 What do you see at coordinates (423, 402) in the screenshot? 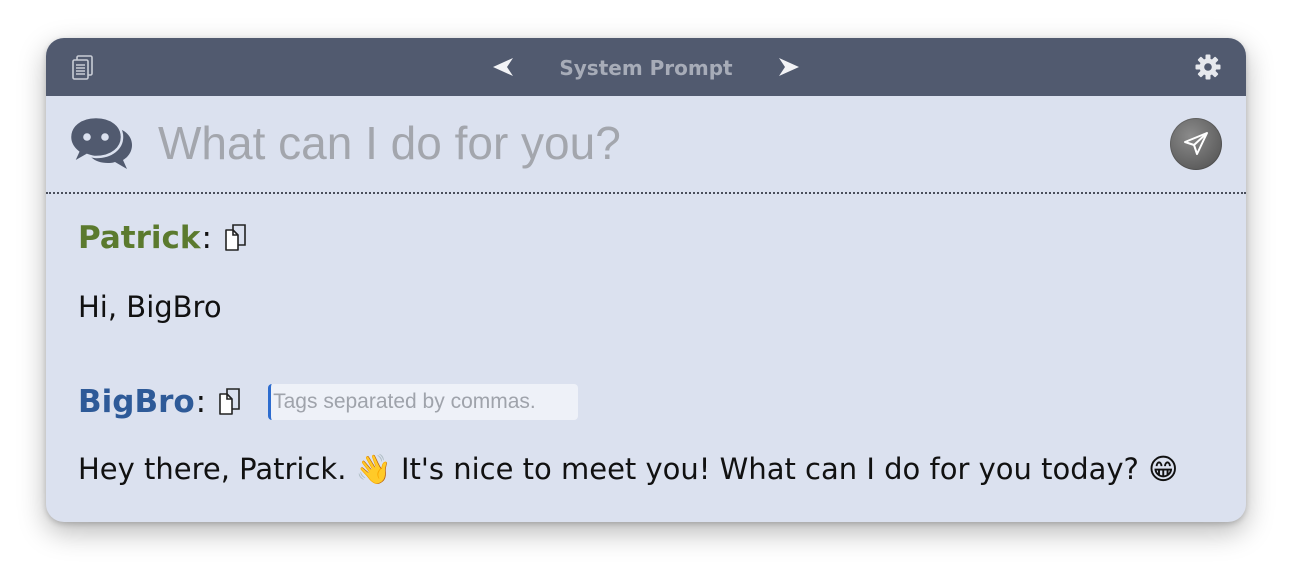
I see `tags-input` at bounding box center [423, 402].